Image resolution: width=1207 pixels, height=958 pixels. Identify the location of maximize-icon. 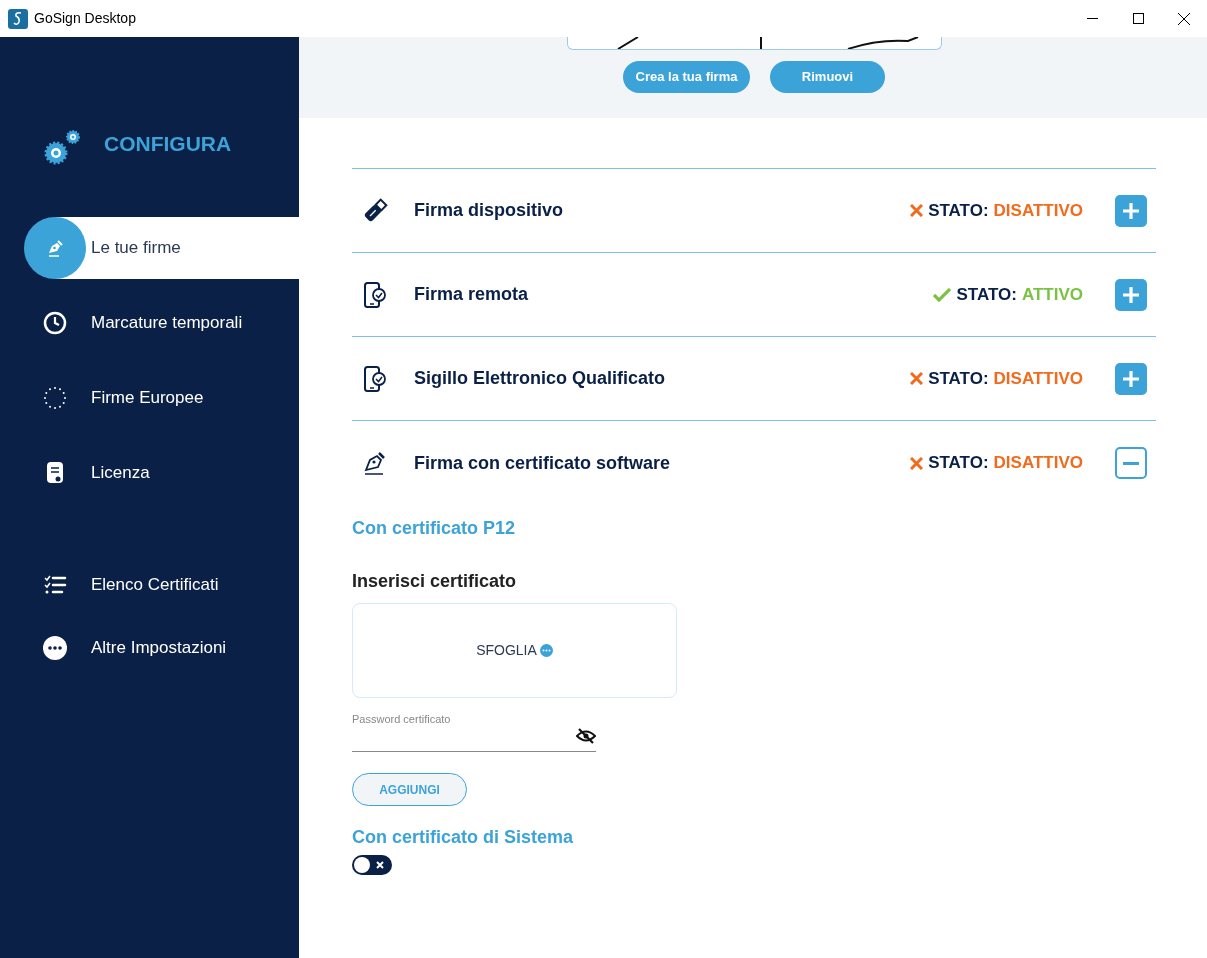
(1138, 18).